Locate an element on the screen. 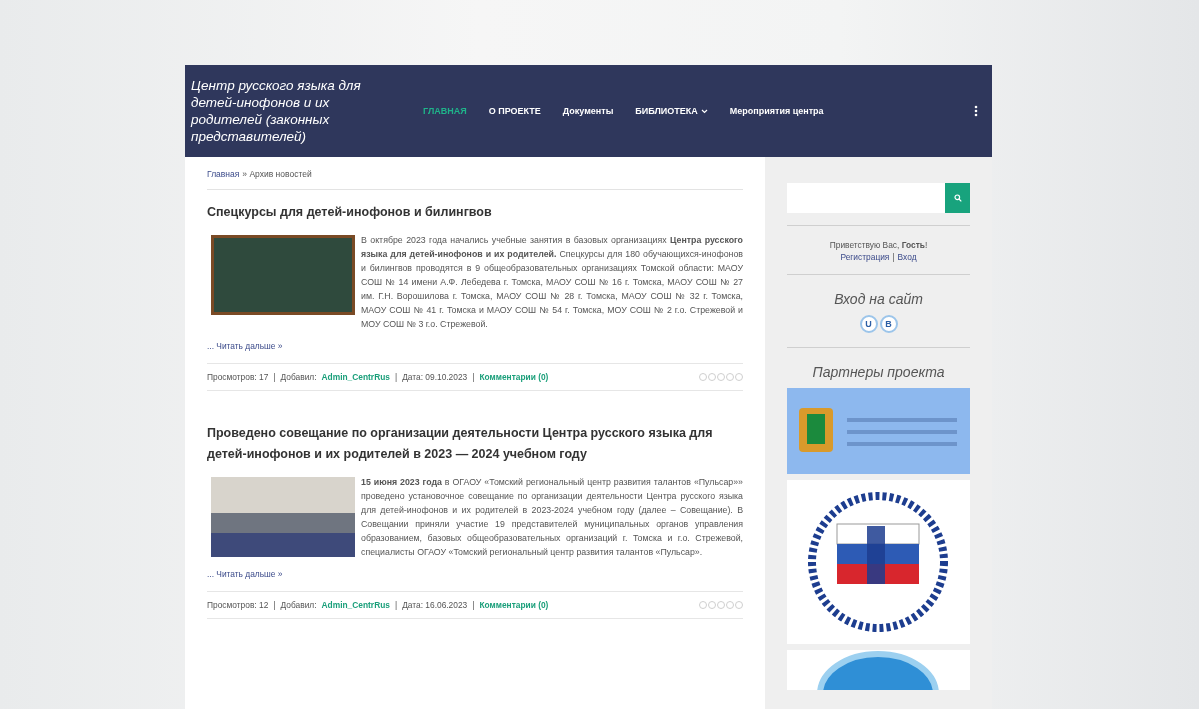 The image size is (1199, 709). nav-link: ГЛАВНАЯ is located at coordinates (445, 111).